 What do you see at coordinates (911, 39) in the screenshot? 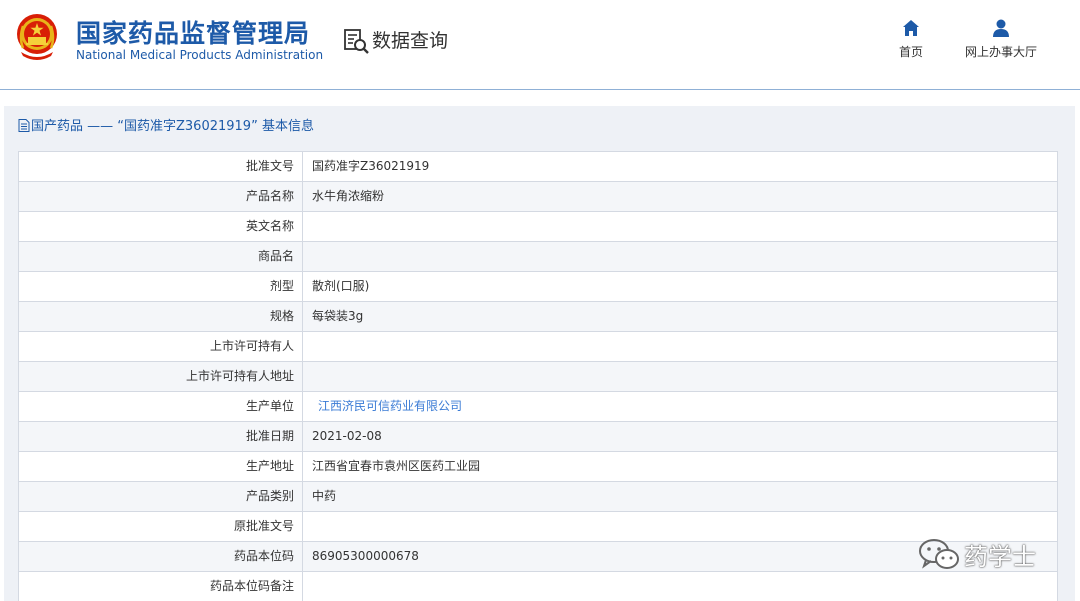
I see `nav-home-button: 首页` at bounding box center [911, 39].